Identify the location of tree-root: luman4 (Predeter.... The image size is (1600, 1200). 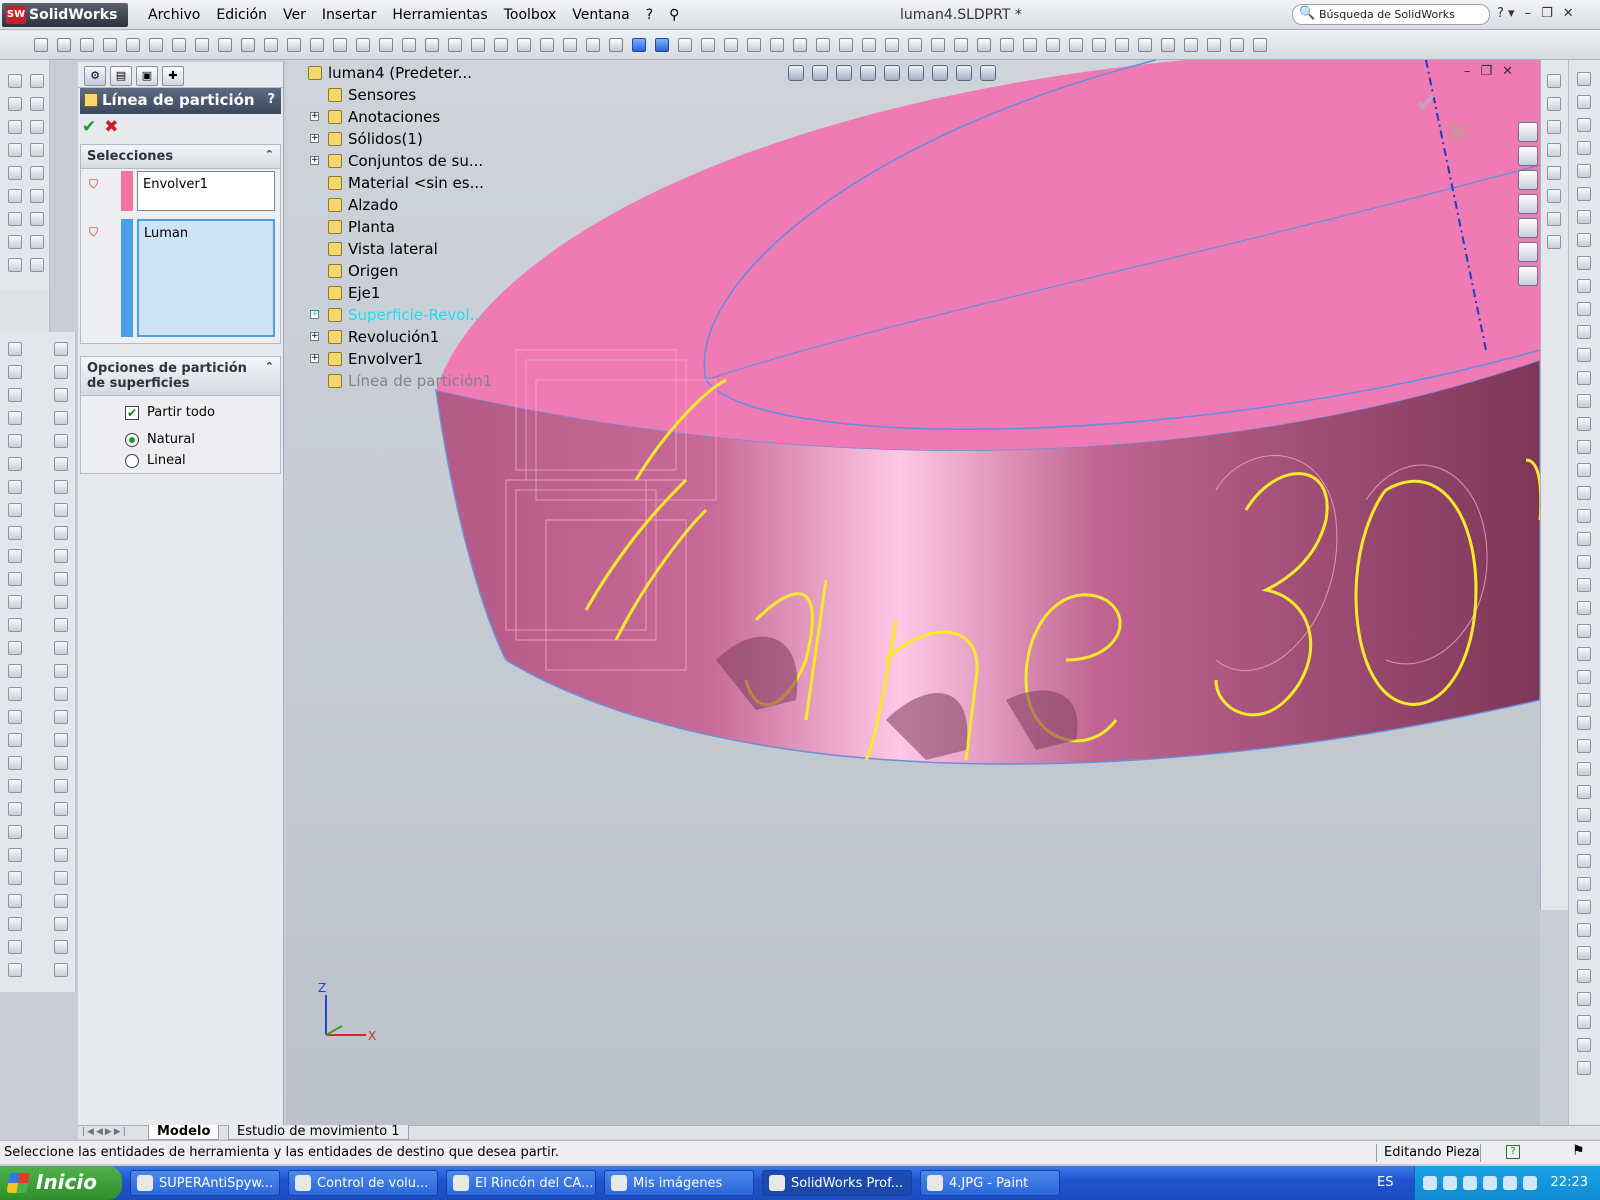
(396, 73).